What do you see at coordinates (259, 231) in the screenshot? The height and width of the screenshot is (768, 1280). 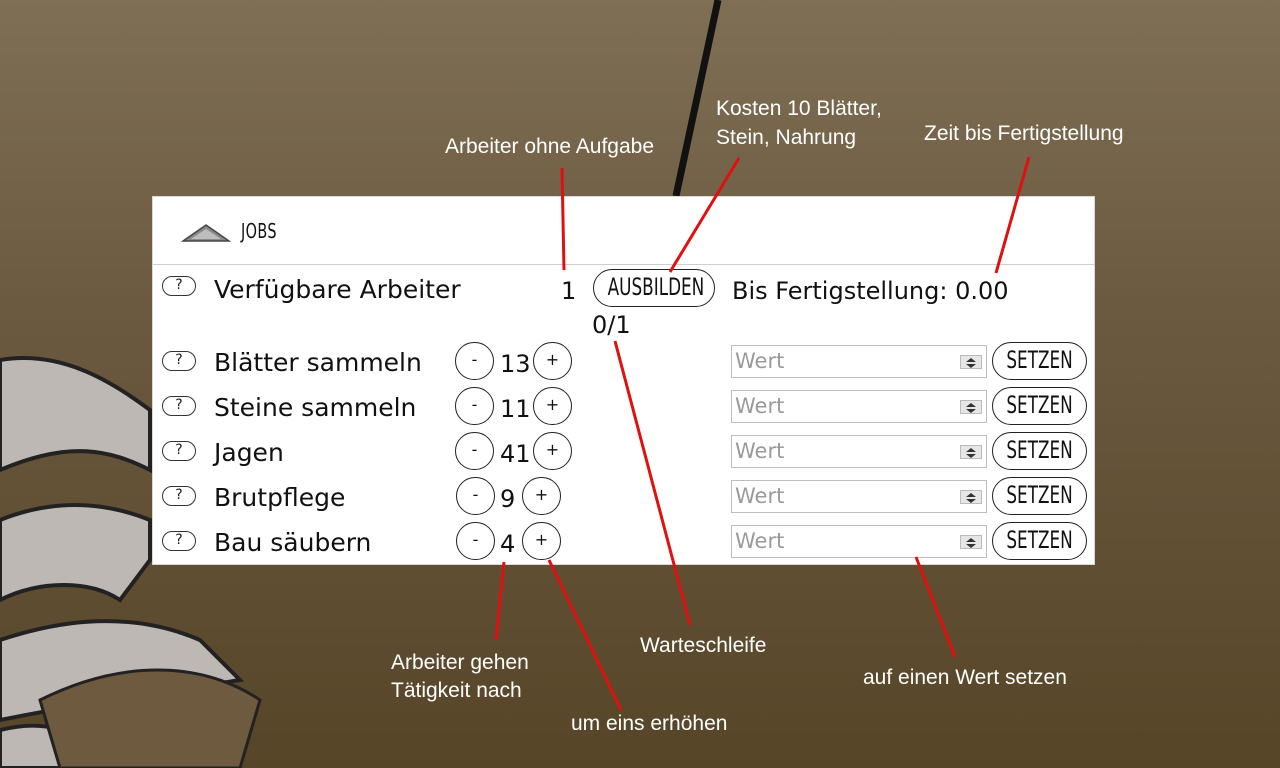 I see `panel-title: JOBS` at bounding box center [259, 231].